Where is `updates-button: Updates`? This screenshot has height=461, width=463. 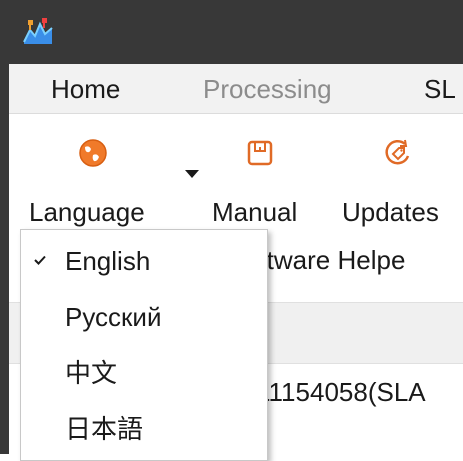
updates-button: Updates is located at coordinates (390, 212).